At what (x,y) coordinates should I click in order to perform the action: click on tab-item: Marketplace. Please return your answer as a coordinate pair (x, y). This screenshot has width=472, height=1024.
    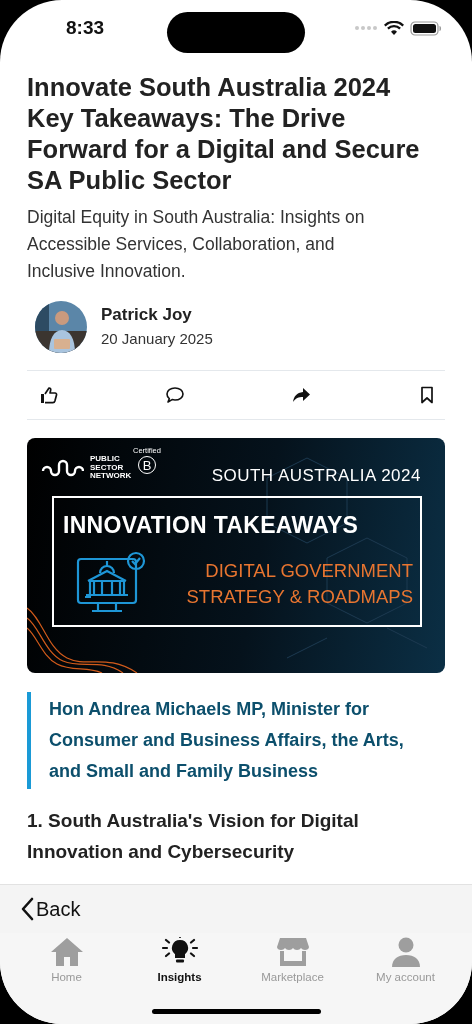
    Looking at the image, I should click on (292, 978).